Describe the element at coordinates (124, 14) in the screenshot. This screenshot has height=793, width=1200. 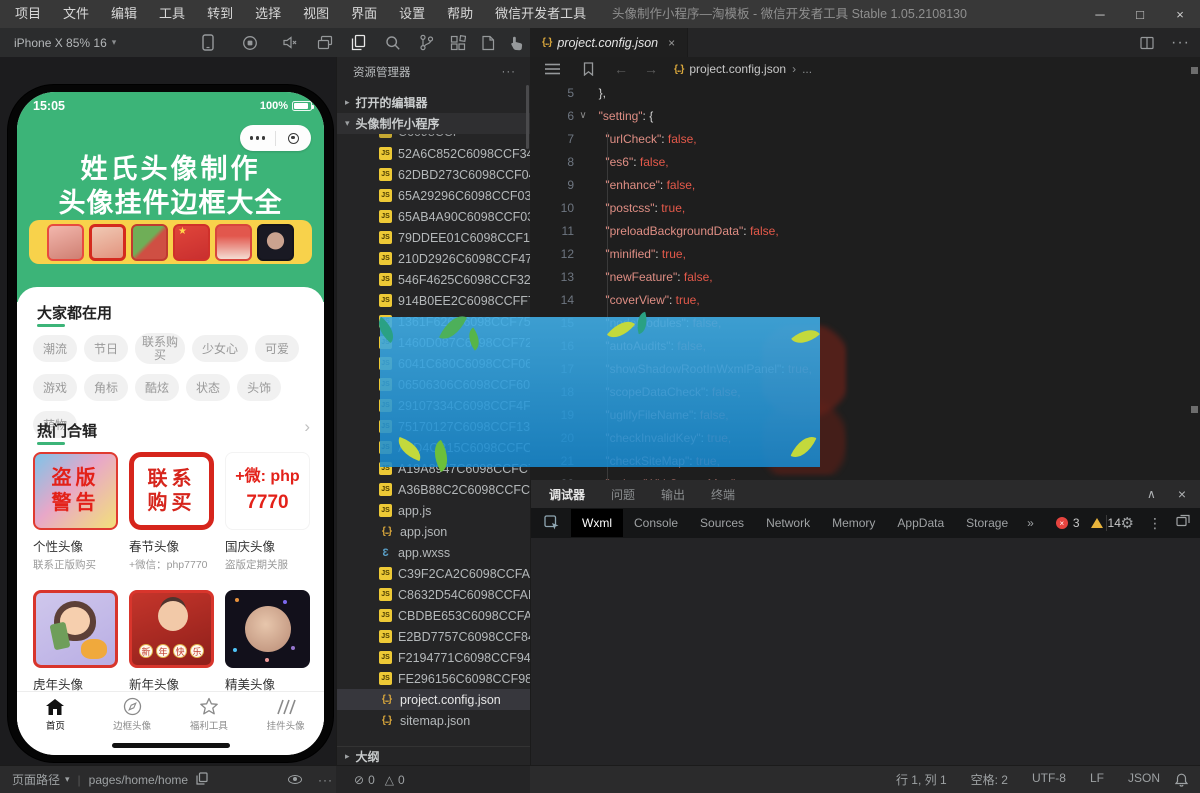
I see `menu-item: 编辑` at that location.